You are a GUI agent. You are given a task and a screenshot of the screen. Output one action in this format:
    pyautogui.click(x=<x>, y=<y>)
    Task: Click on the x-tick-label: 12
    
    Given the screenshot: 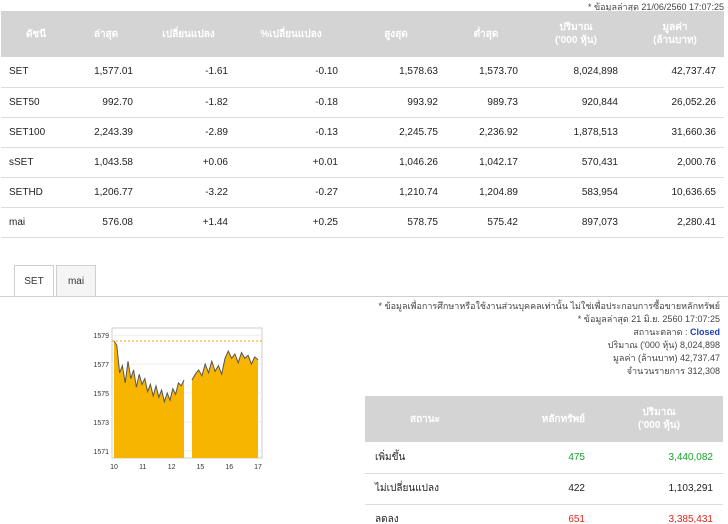 What is the action you would take?
    pyautogui.click(x=172, y=467)
    